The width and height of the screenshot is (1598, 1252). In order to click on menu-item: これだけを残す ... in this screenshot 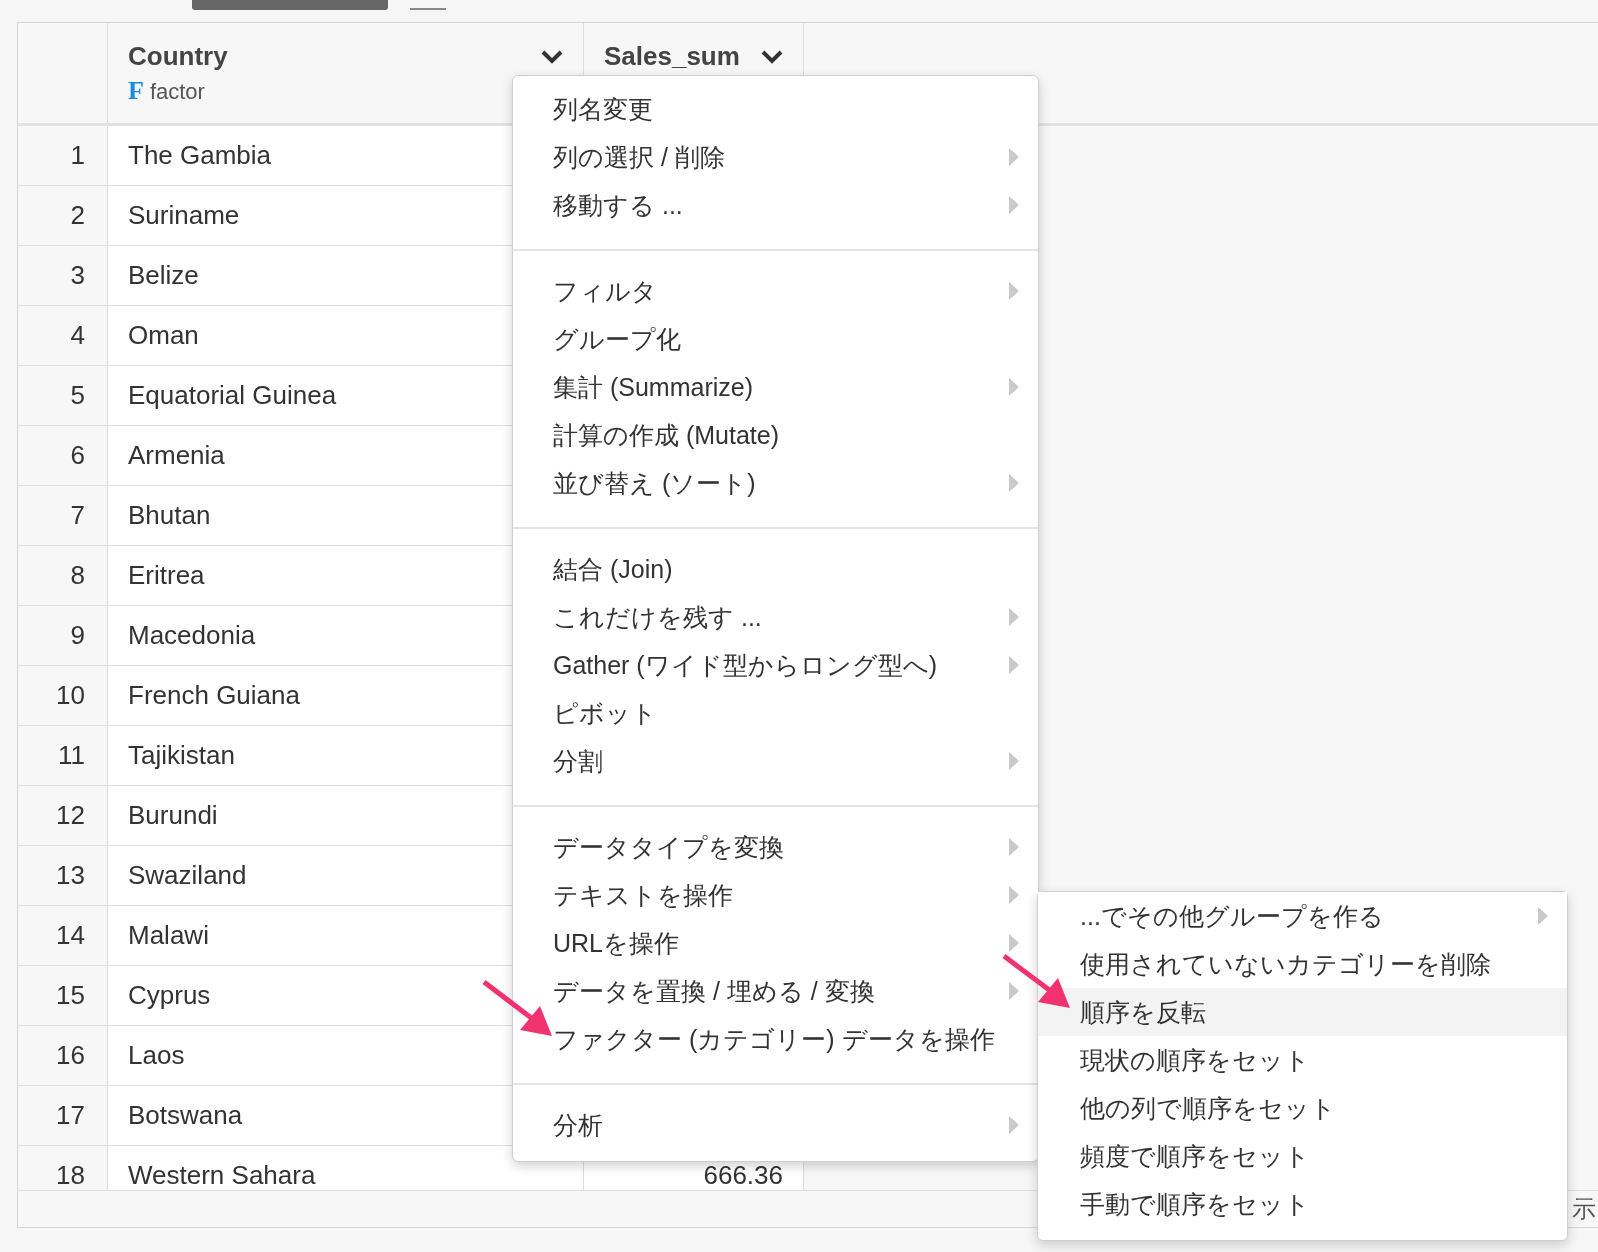, I will do `click(775, 617)`.